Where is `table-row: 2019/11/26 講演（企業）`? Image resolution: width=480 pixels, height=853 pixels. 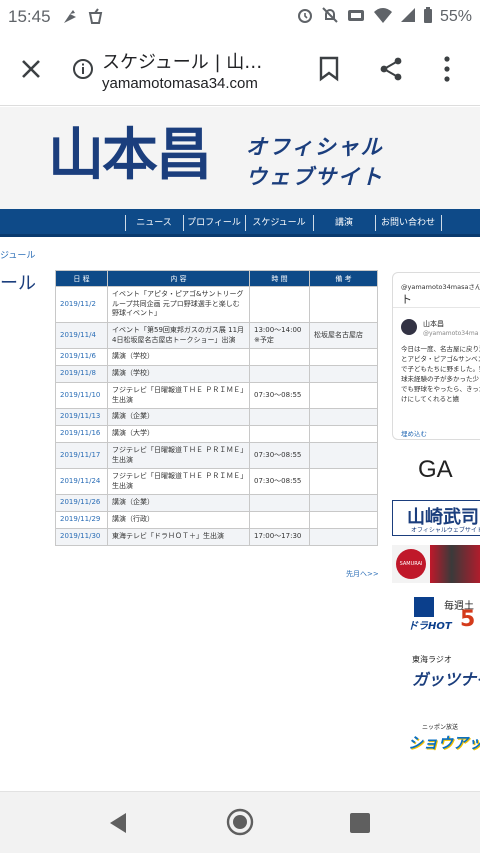
table-row: 2019/11/26 講演（企業） is located at coordinates (216, 503).